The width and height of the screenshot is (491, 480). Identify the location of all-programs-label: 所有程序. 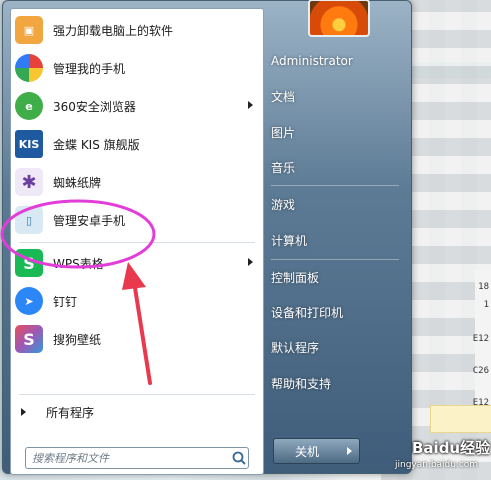
(70, 412).